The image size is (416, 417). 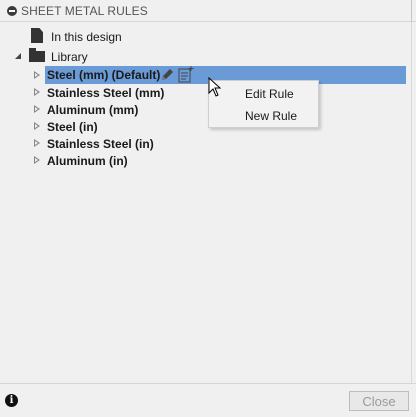 I want to click on folder-icon, so click(x=37, y=55).